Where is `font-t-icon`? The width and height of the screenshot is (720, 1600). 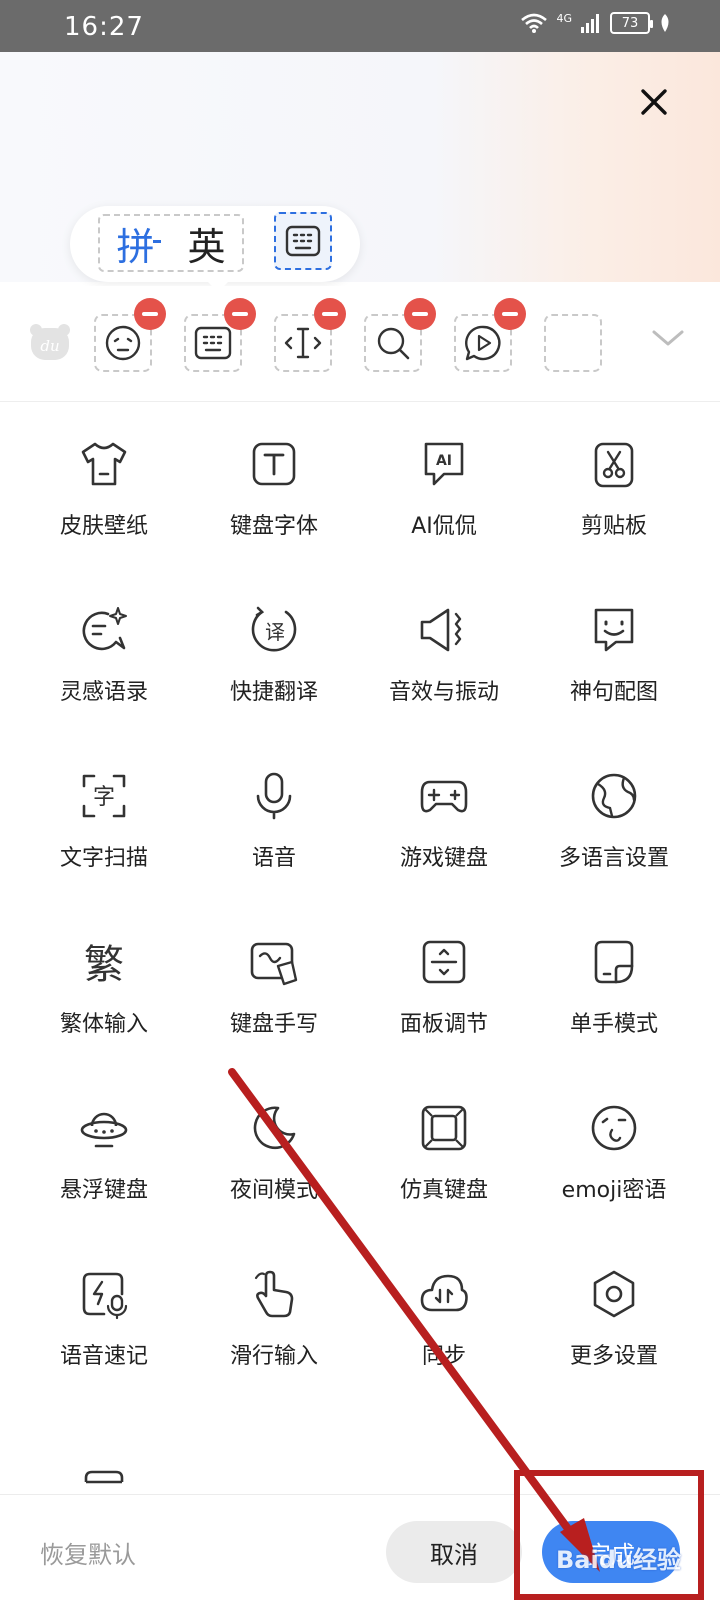
font-t-icon is located at coordinates (274, 464).